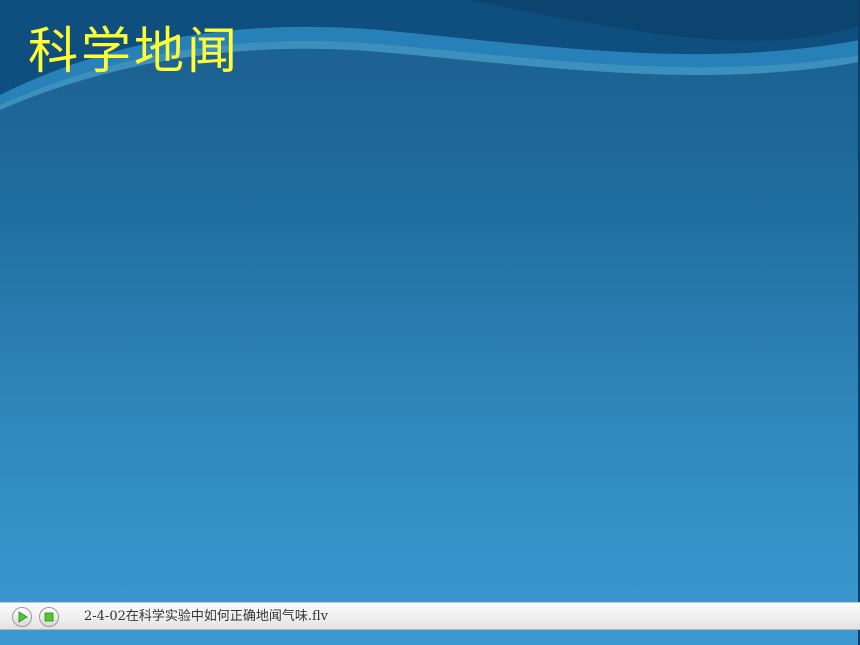 The height and width of the screenshot is (645, 860). What do you see at coordinates (134, 51) in the screenshot?
I see `slide-title: 科学地闻` at bounding box center [134, 51].